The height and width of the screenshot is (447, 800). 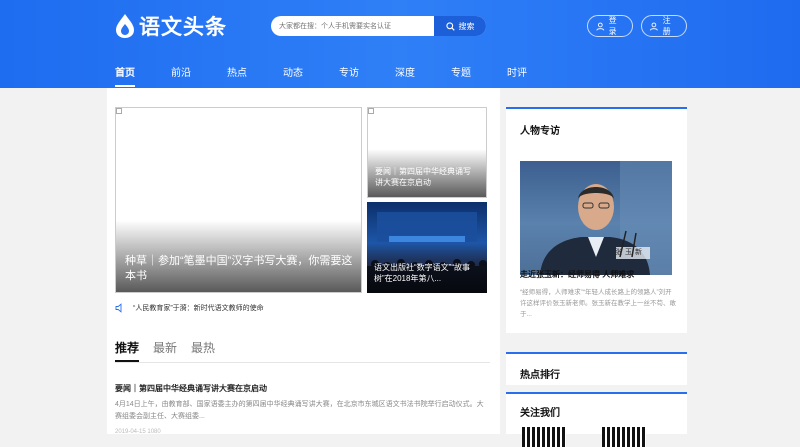 I want to click on login-label: 登录, so click(x=612, y=26).